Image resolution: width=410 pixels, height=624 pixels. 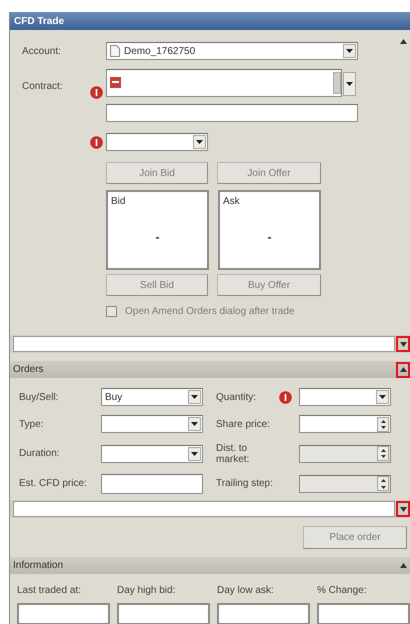 What do you see at coordinates (113, 397) in the screenshot?
I see `field-value: Buy` at bounding box center [113, 397].